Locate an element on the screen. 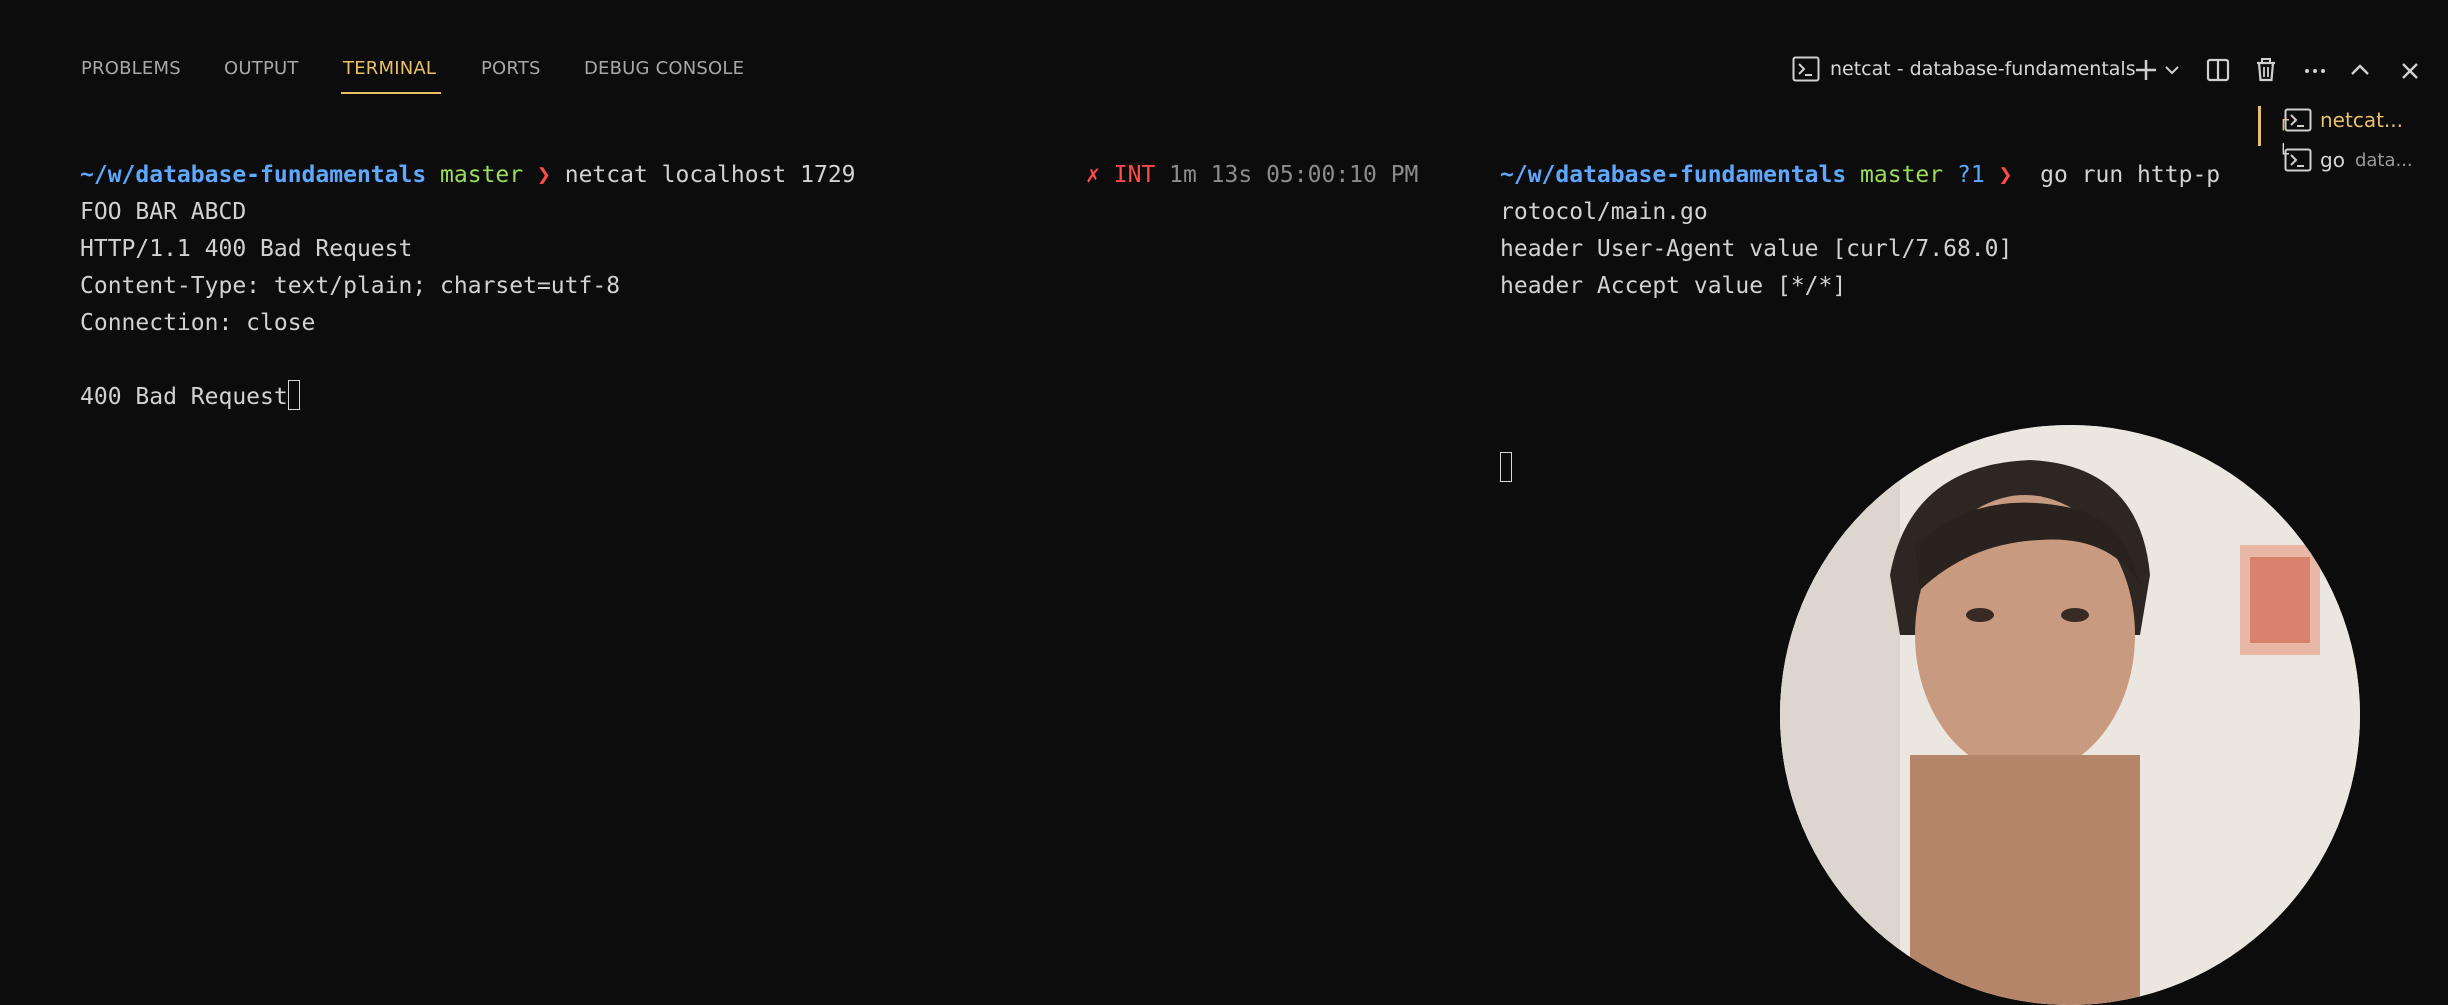 This screenshot has width=2448, height=1005. close-panel-button is located at coordinates (2410, 70).